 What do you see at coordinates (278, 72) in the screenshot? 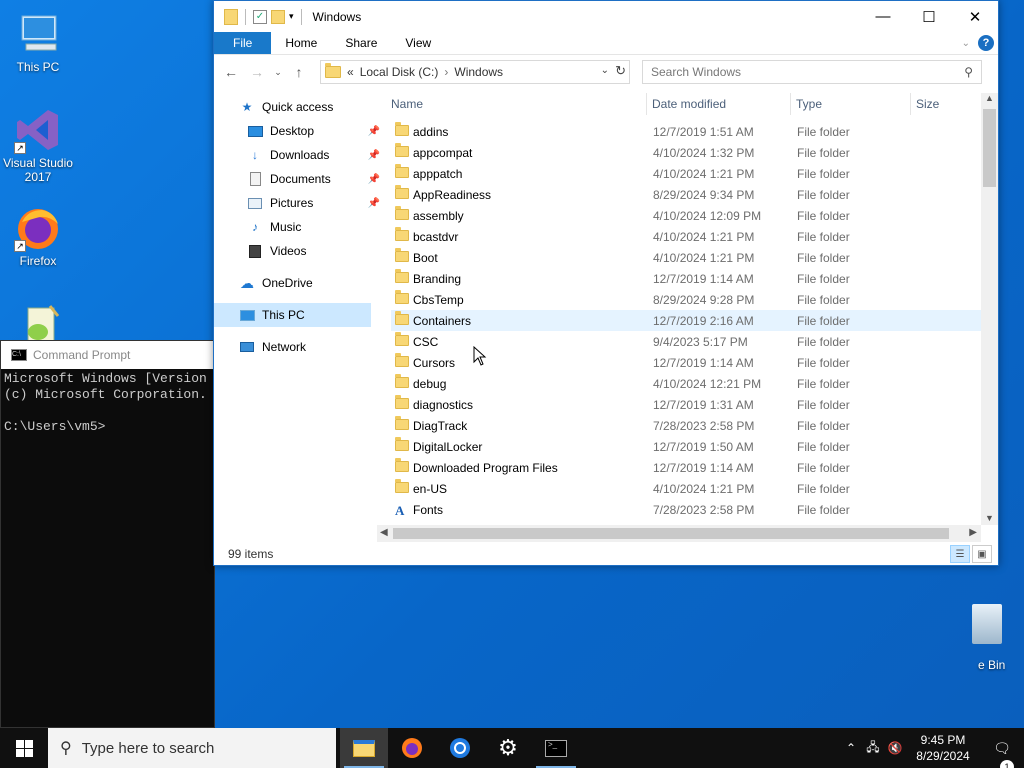
I see `recent-locations-icon: ⌄` at bounding box center [278, 72].